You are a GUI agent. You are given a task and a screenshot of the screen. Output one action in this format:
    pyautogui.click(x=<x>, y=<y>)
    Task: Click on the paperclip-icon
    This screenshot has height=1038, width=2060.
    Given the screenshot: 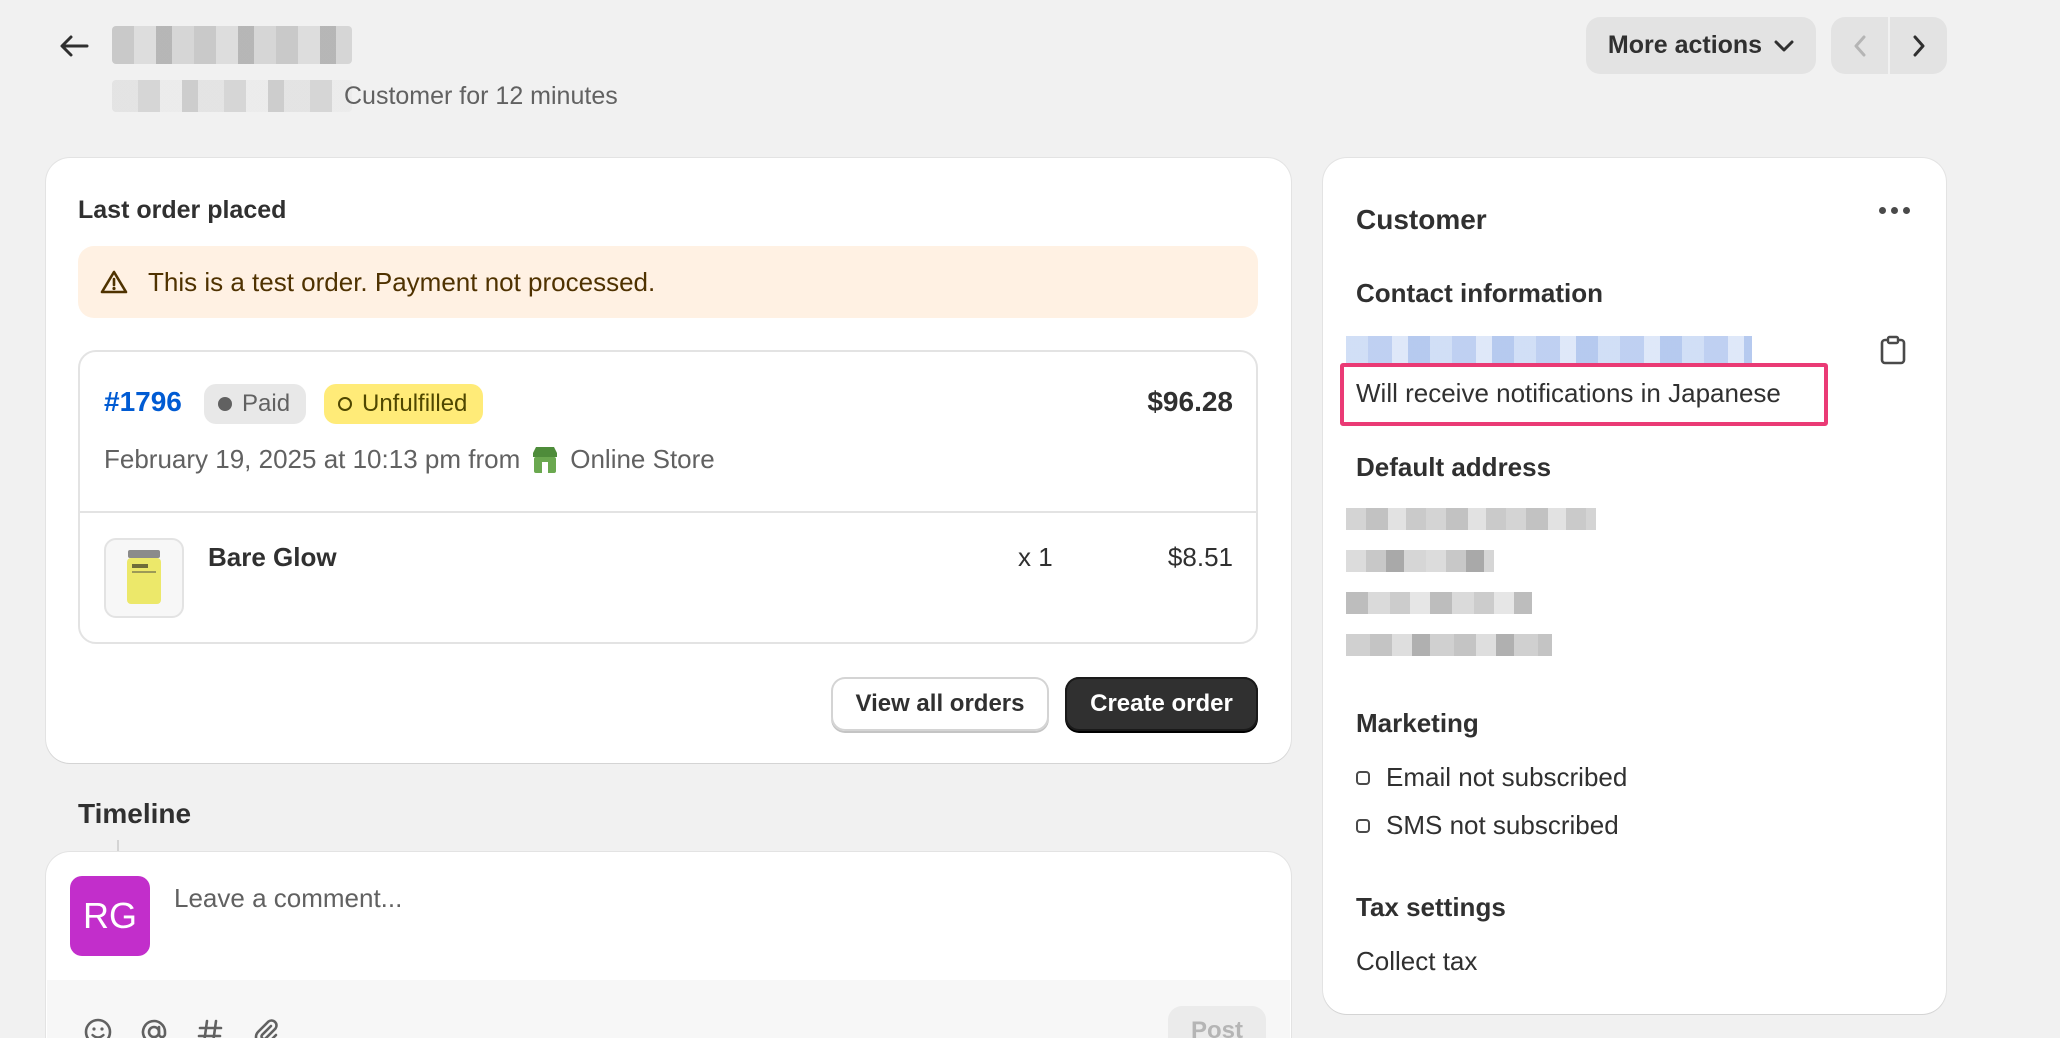 What is the action you would take?
    pyautogui.click(x=266, y=1028)
    